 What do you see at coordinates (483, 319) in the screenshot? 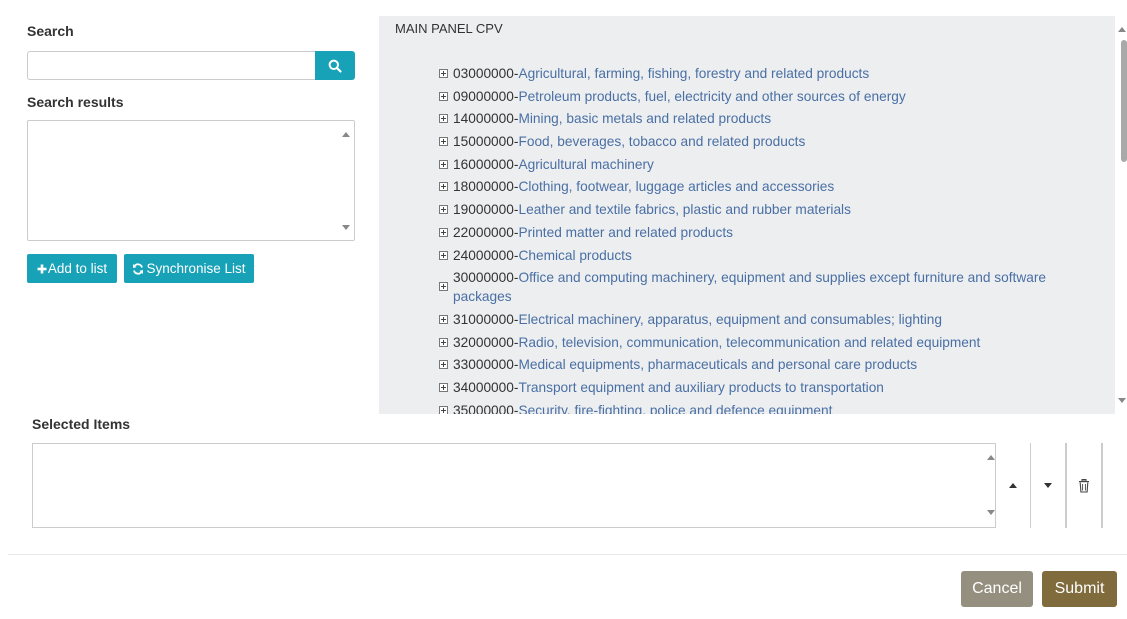
I see `tree-item-code: 31000000` at bounding box center [483, 319].